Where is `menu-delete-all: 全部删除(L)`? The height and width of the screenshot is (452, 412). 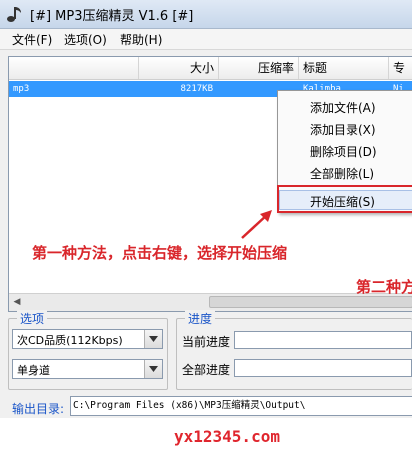
menu-delete-all: 全部删除(L) is located at coordinates (342, 173).